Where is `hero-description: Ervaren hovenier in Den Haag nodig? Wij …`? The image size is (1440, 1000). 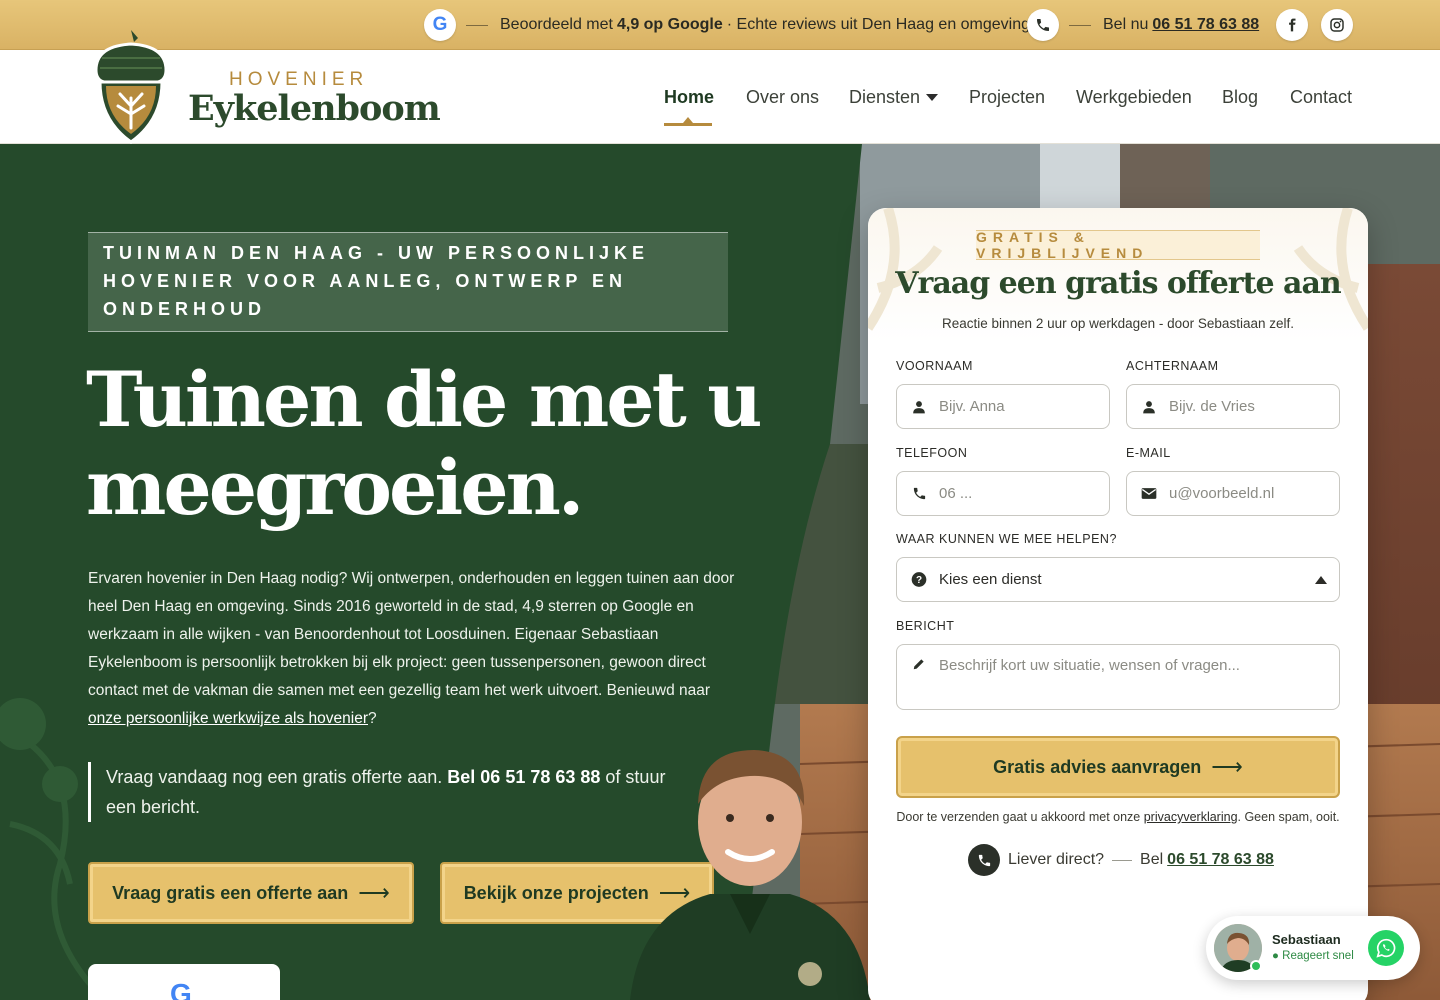 hero-description: Ervaren hovenier in Den Haag nodig? Wij … is located at coordinates (413, 649).